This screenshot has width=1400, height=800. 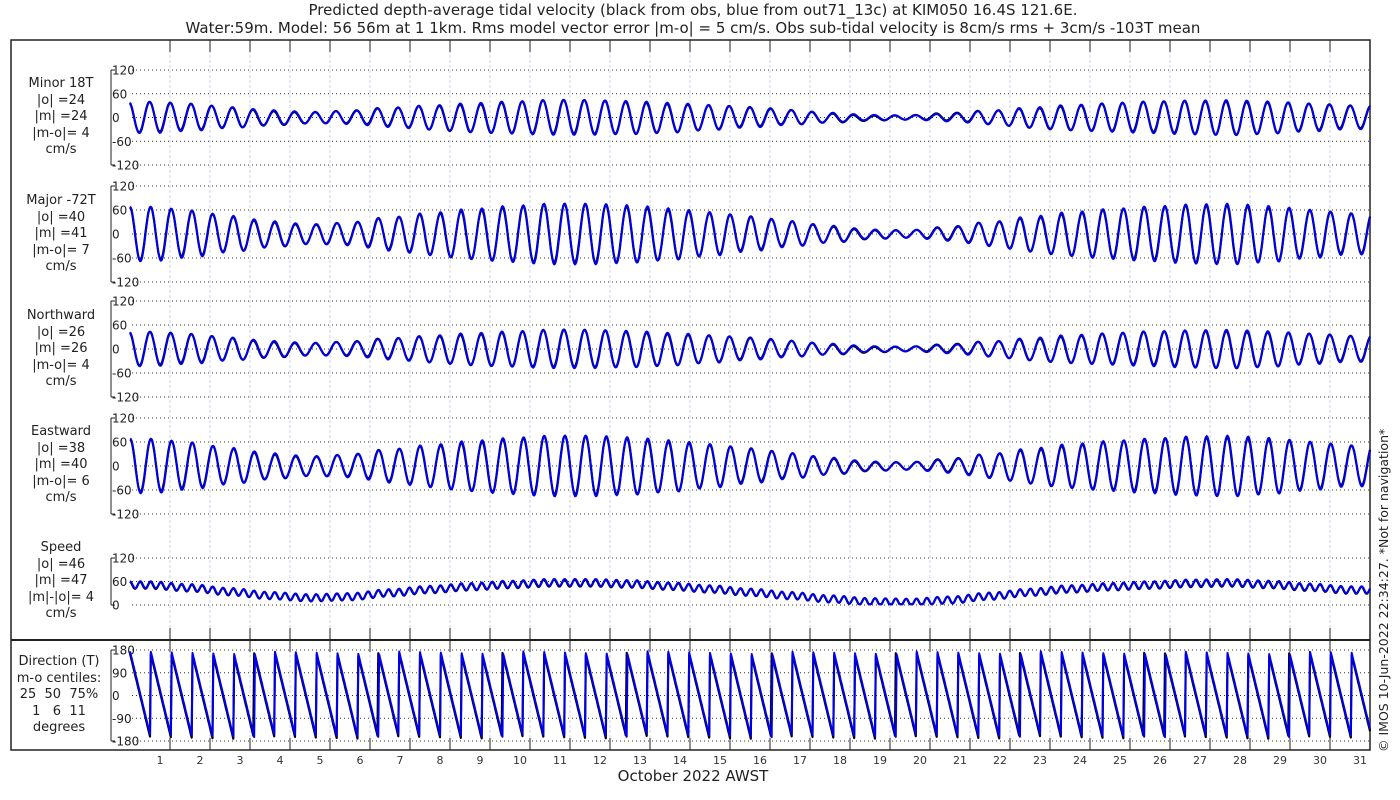 What do you see at coordinates (750, 591) in the screenshot?
I see `speed-model-series` at bounding box center [750, 591].